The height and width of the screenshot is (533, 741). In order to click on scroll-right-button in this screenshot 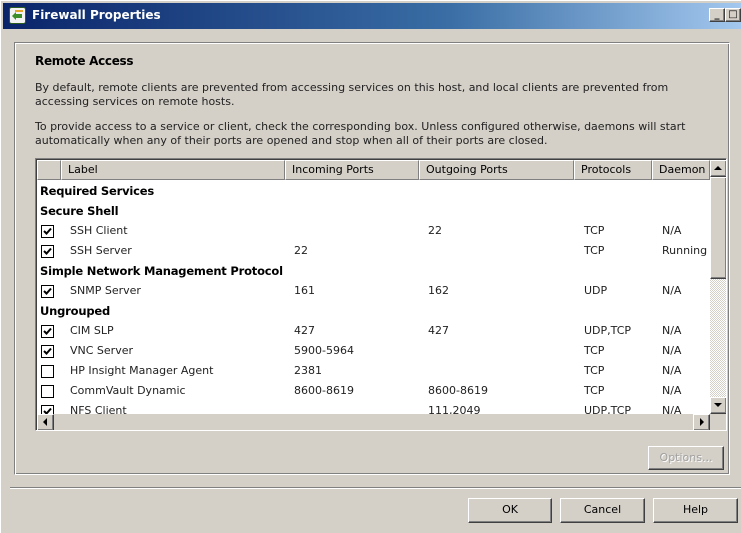, I will do `click(701, 422)`.